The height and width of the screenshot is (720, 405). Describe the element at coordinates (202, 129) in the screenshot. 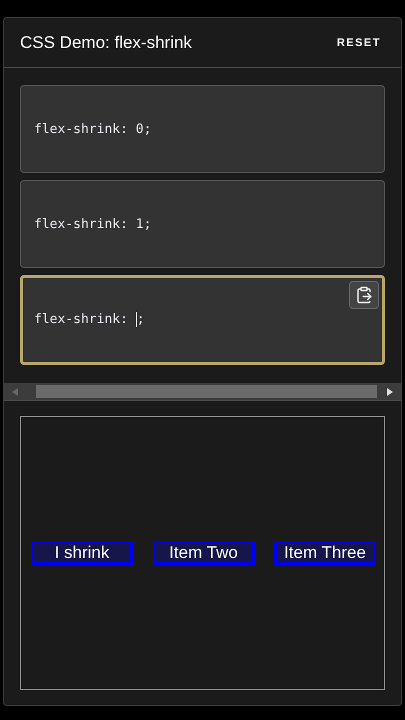

I see `code-option: flex-shrink: 0;` at that location.